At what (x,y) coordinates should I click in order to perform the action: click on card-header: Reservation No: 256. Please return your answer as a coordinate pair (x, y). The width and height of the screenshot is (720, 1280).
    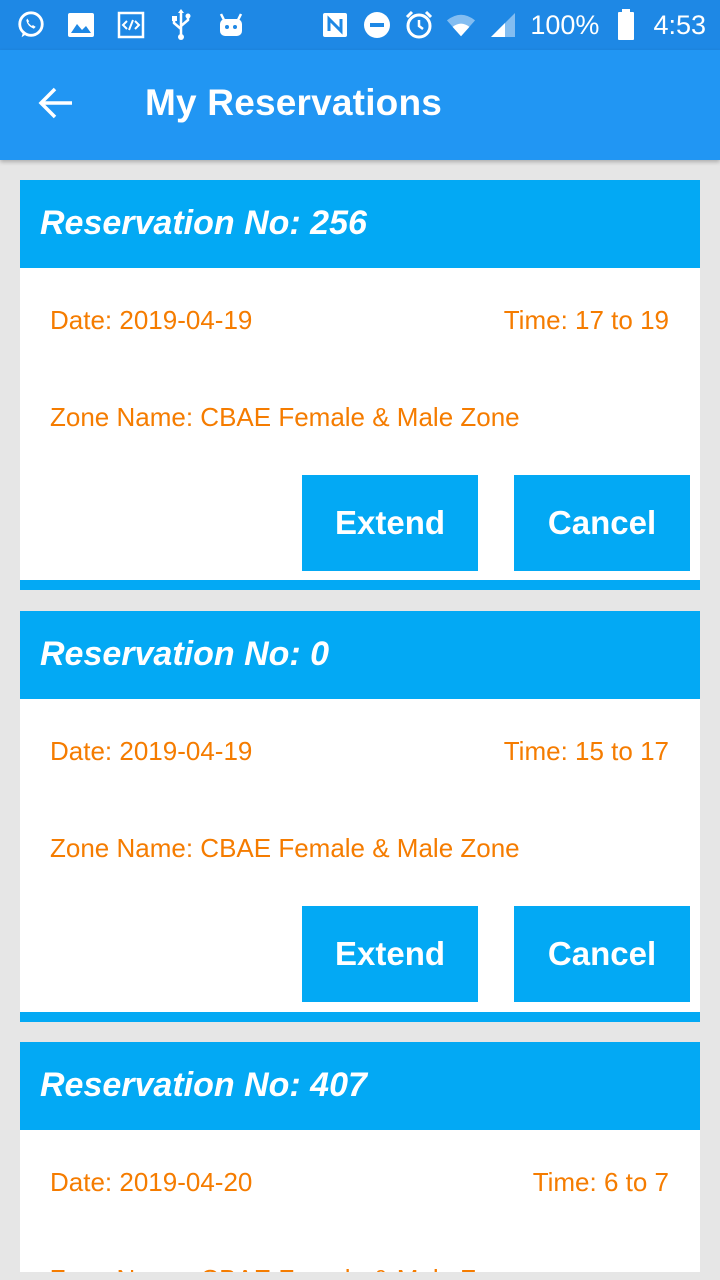
    Looking at the image, I should click on (360, 224).